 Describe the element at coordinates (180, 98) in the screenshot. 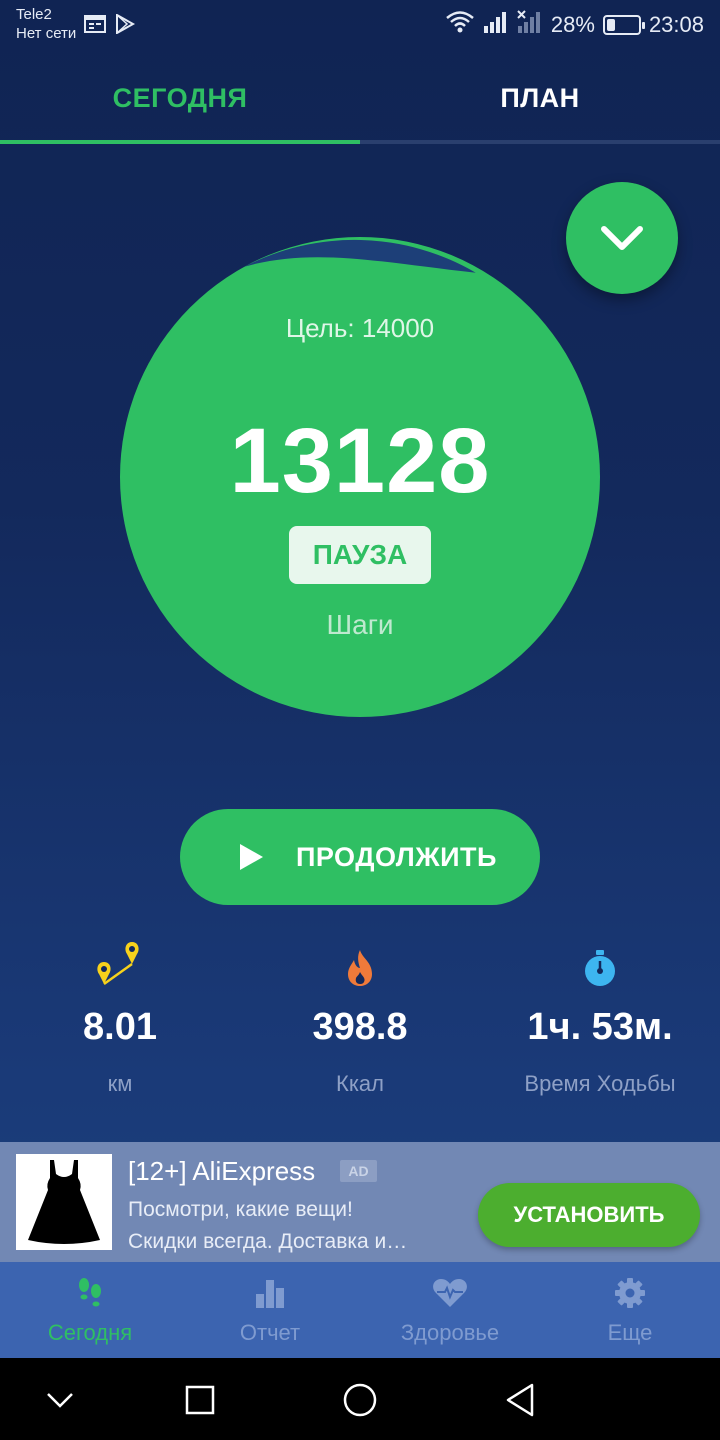

I see `tab-today: СЕГОДНЯ` at that location.